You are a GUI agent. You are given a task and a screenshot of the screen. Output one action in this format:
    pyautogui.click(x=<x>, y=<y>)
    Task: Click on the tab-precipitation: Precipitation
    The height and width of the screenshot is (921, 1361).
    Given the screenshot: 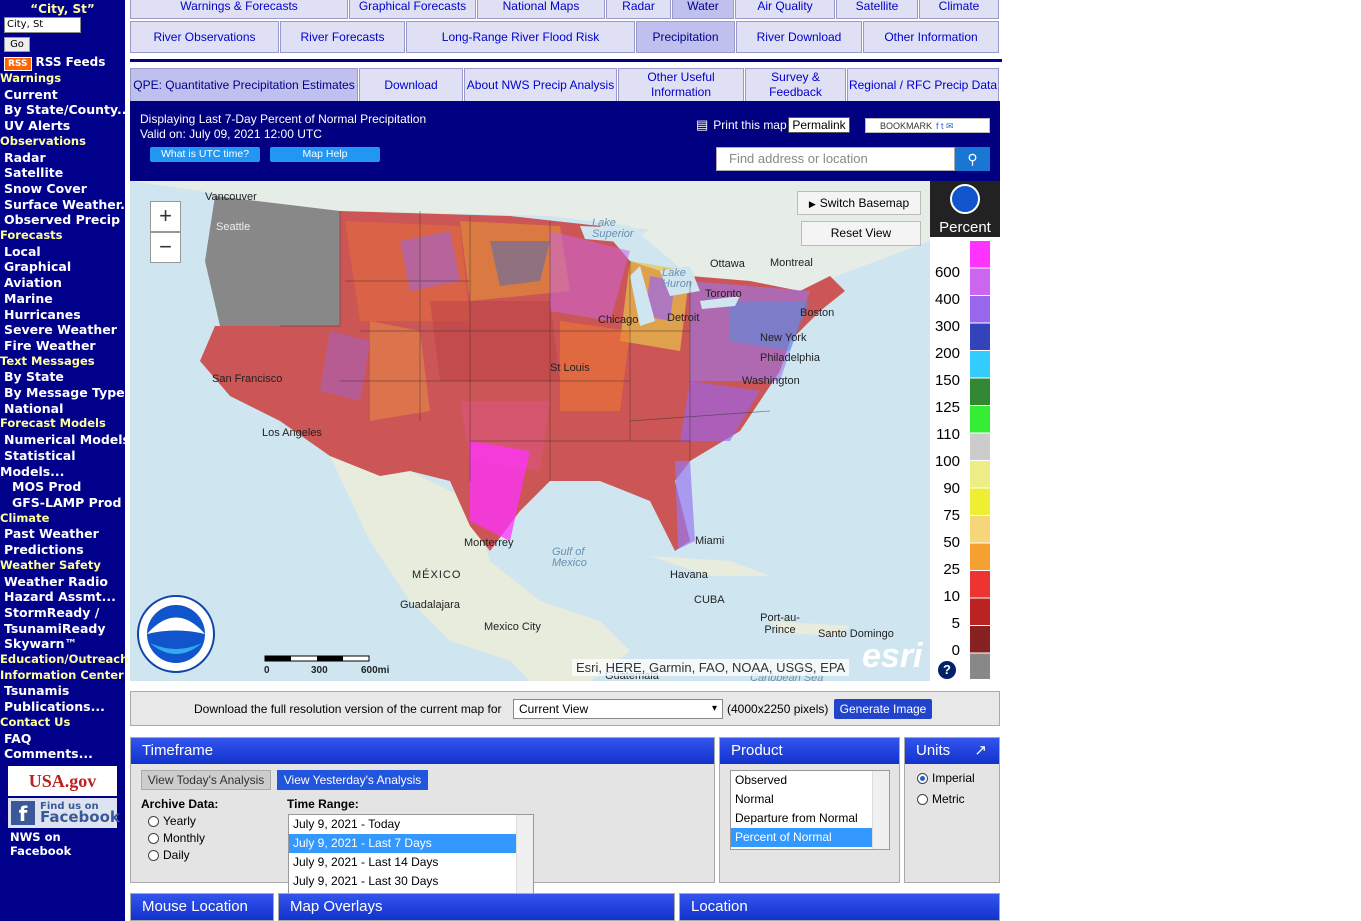 What is the action you would take?
    pyautogui.click(x=685, y=37)
    